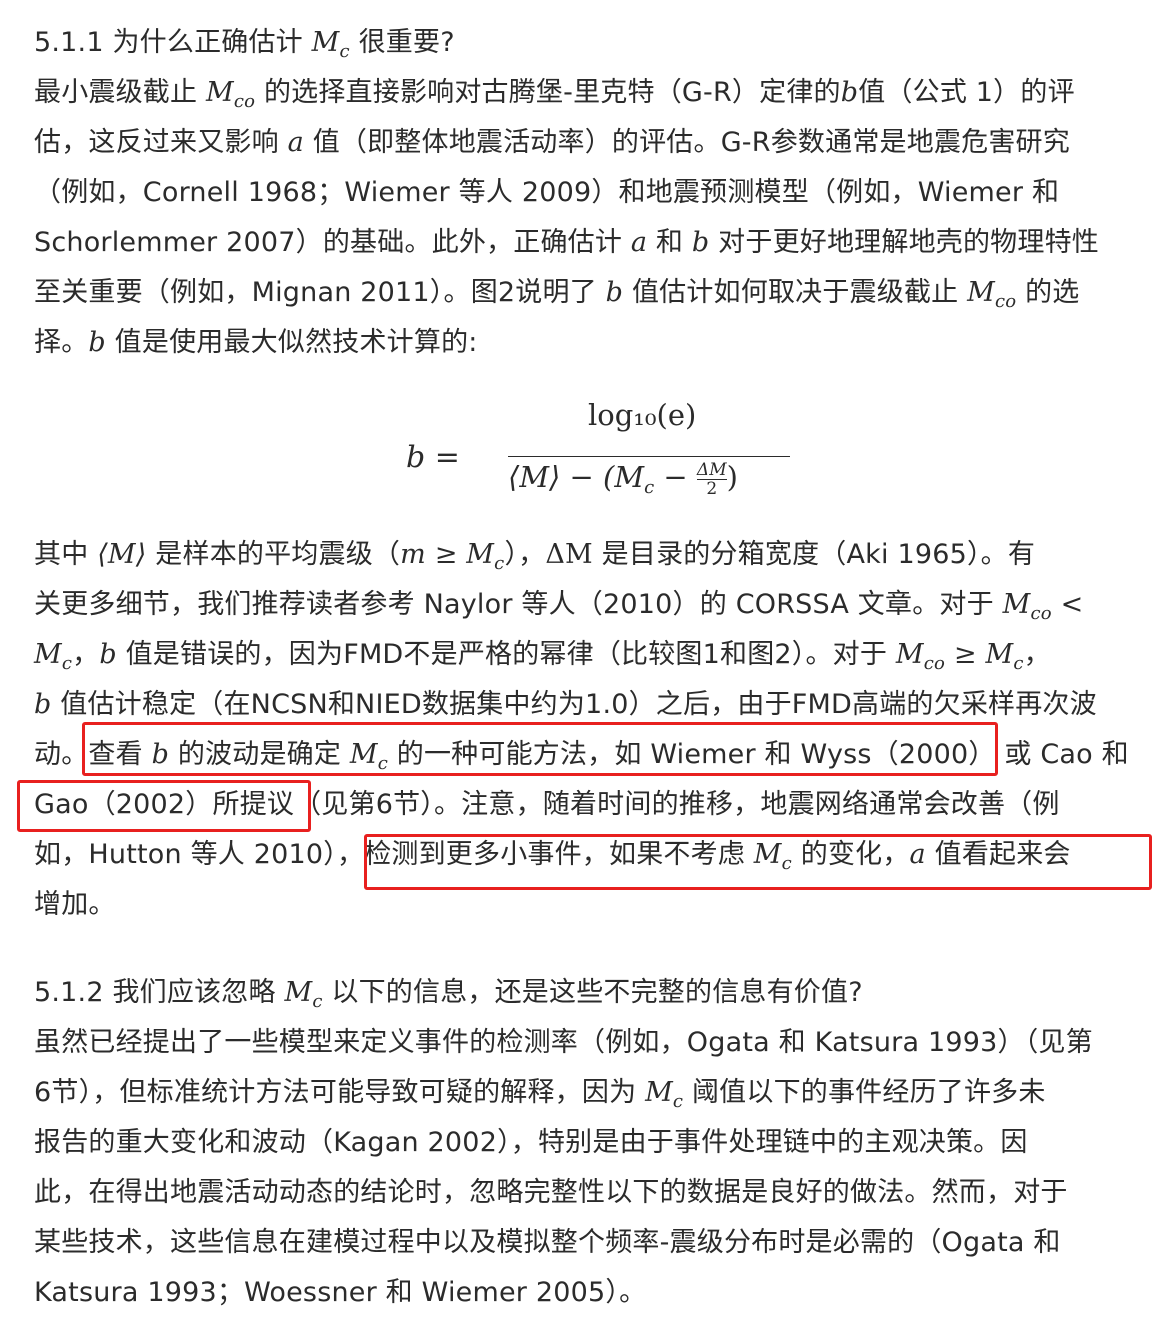  I want to click on paragraph-2-line-8: 增加。, so click(75, 904).